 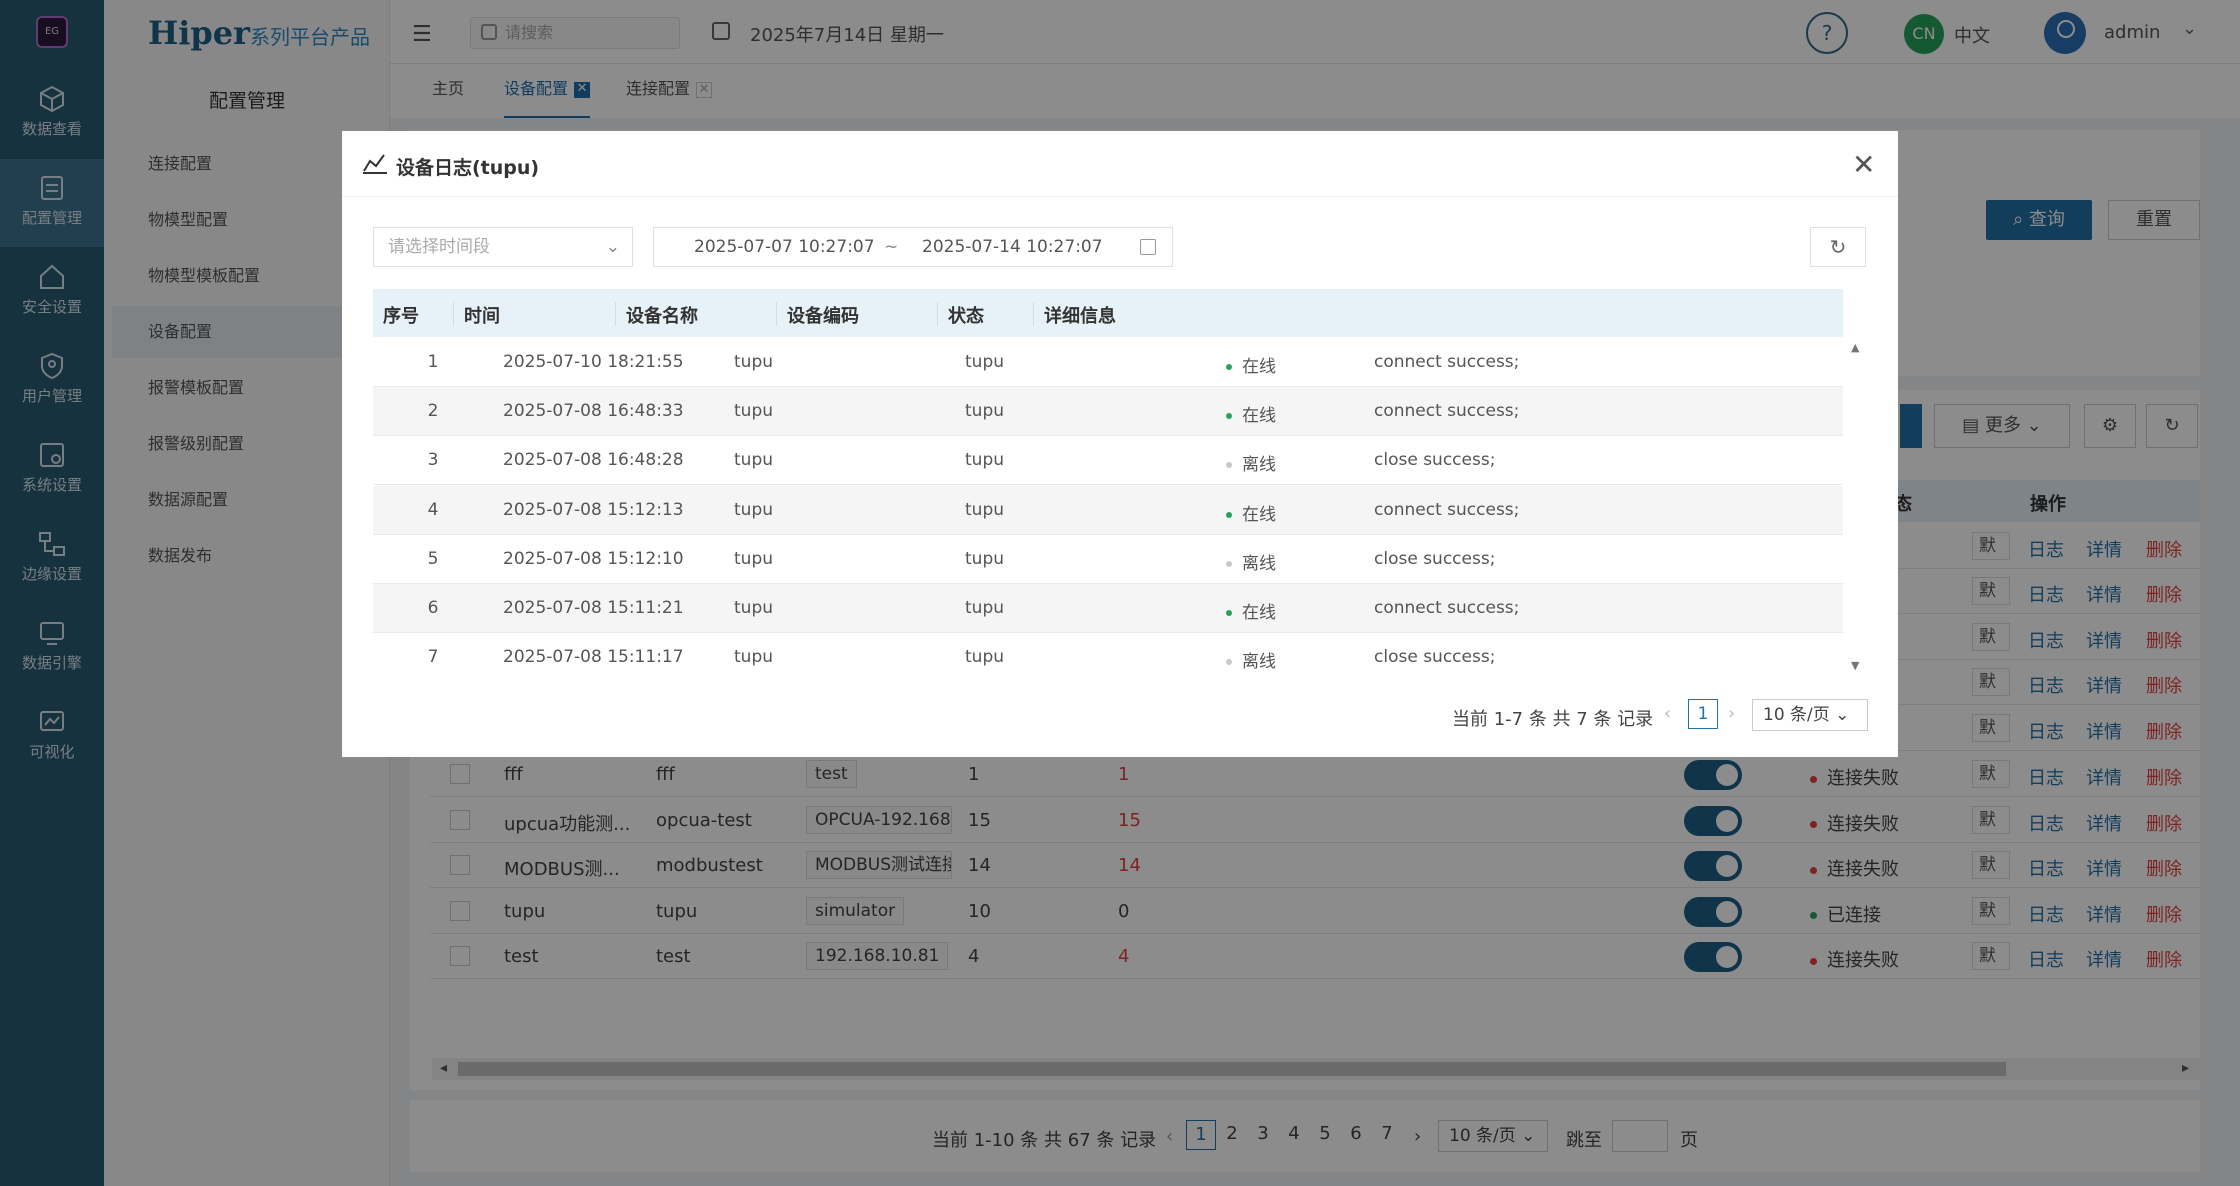 I want to click on log-pagination-summary: 当前 1-7 条 共 7 条 记录, so click(x=1553, y=719).